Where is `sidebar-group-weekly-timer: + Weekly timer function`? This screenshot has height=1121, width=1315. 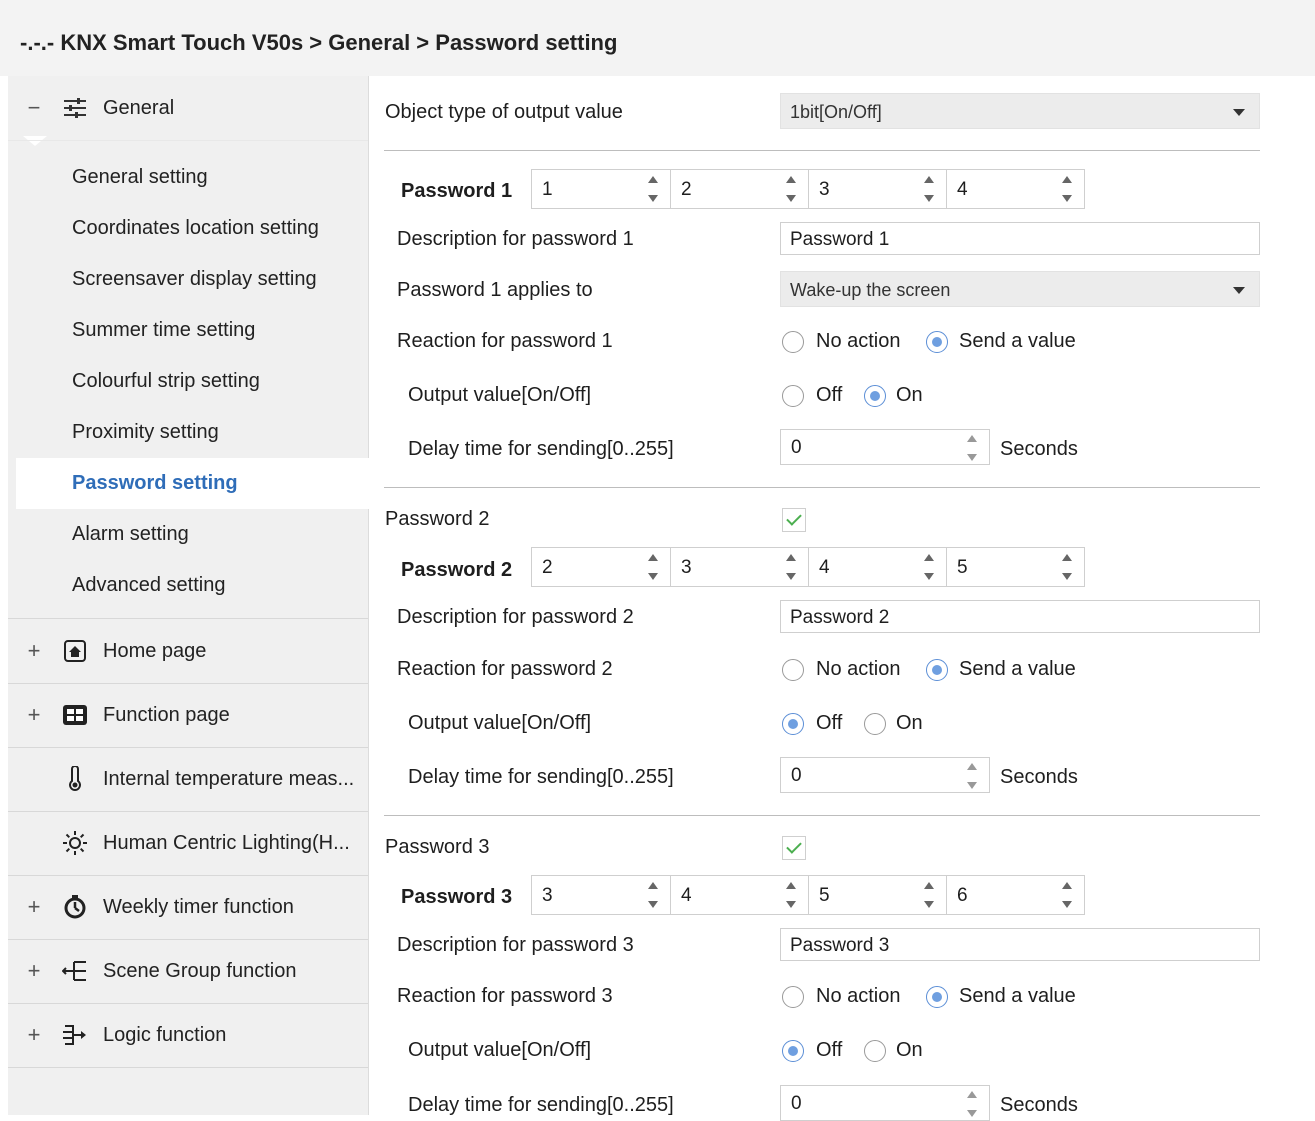 sidebar-group-weekly-timer: + Weekly timer function is located at coordinates (188, 907).